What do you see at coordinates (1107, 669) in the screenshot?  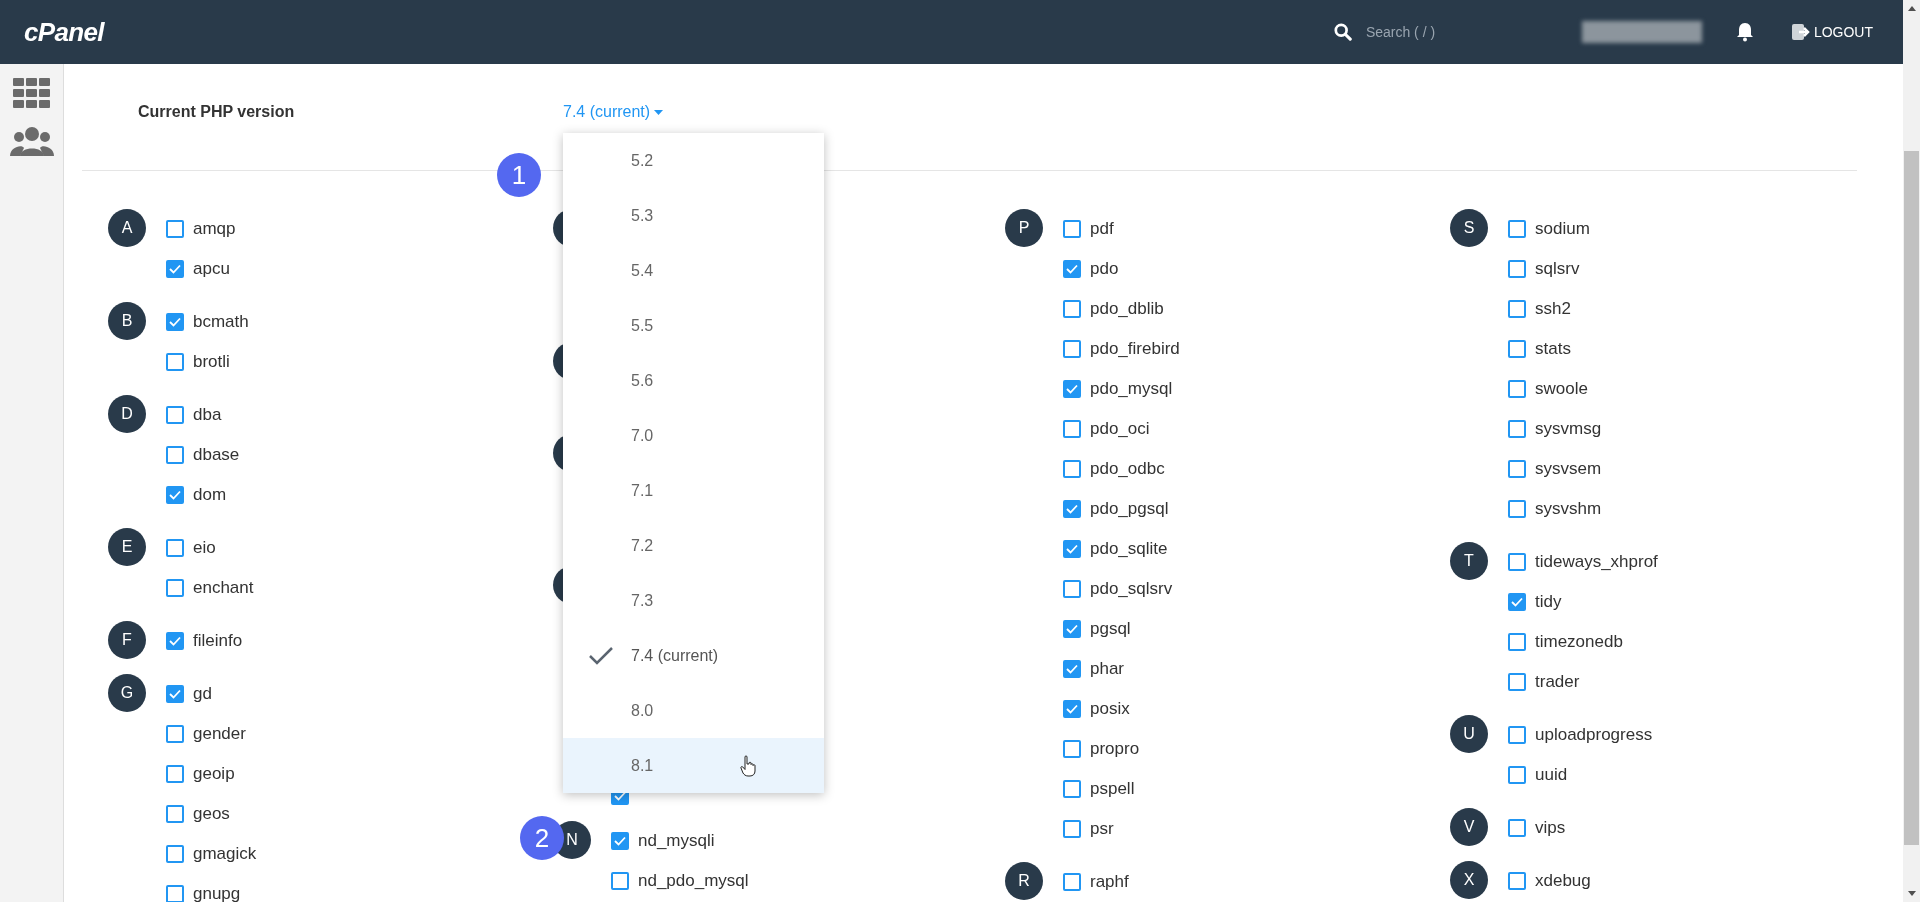 I see `extension-name: phar` at bounding box center [1107, 669].